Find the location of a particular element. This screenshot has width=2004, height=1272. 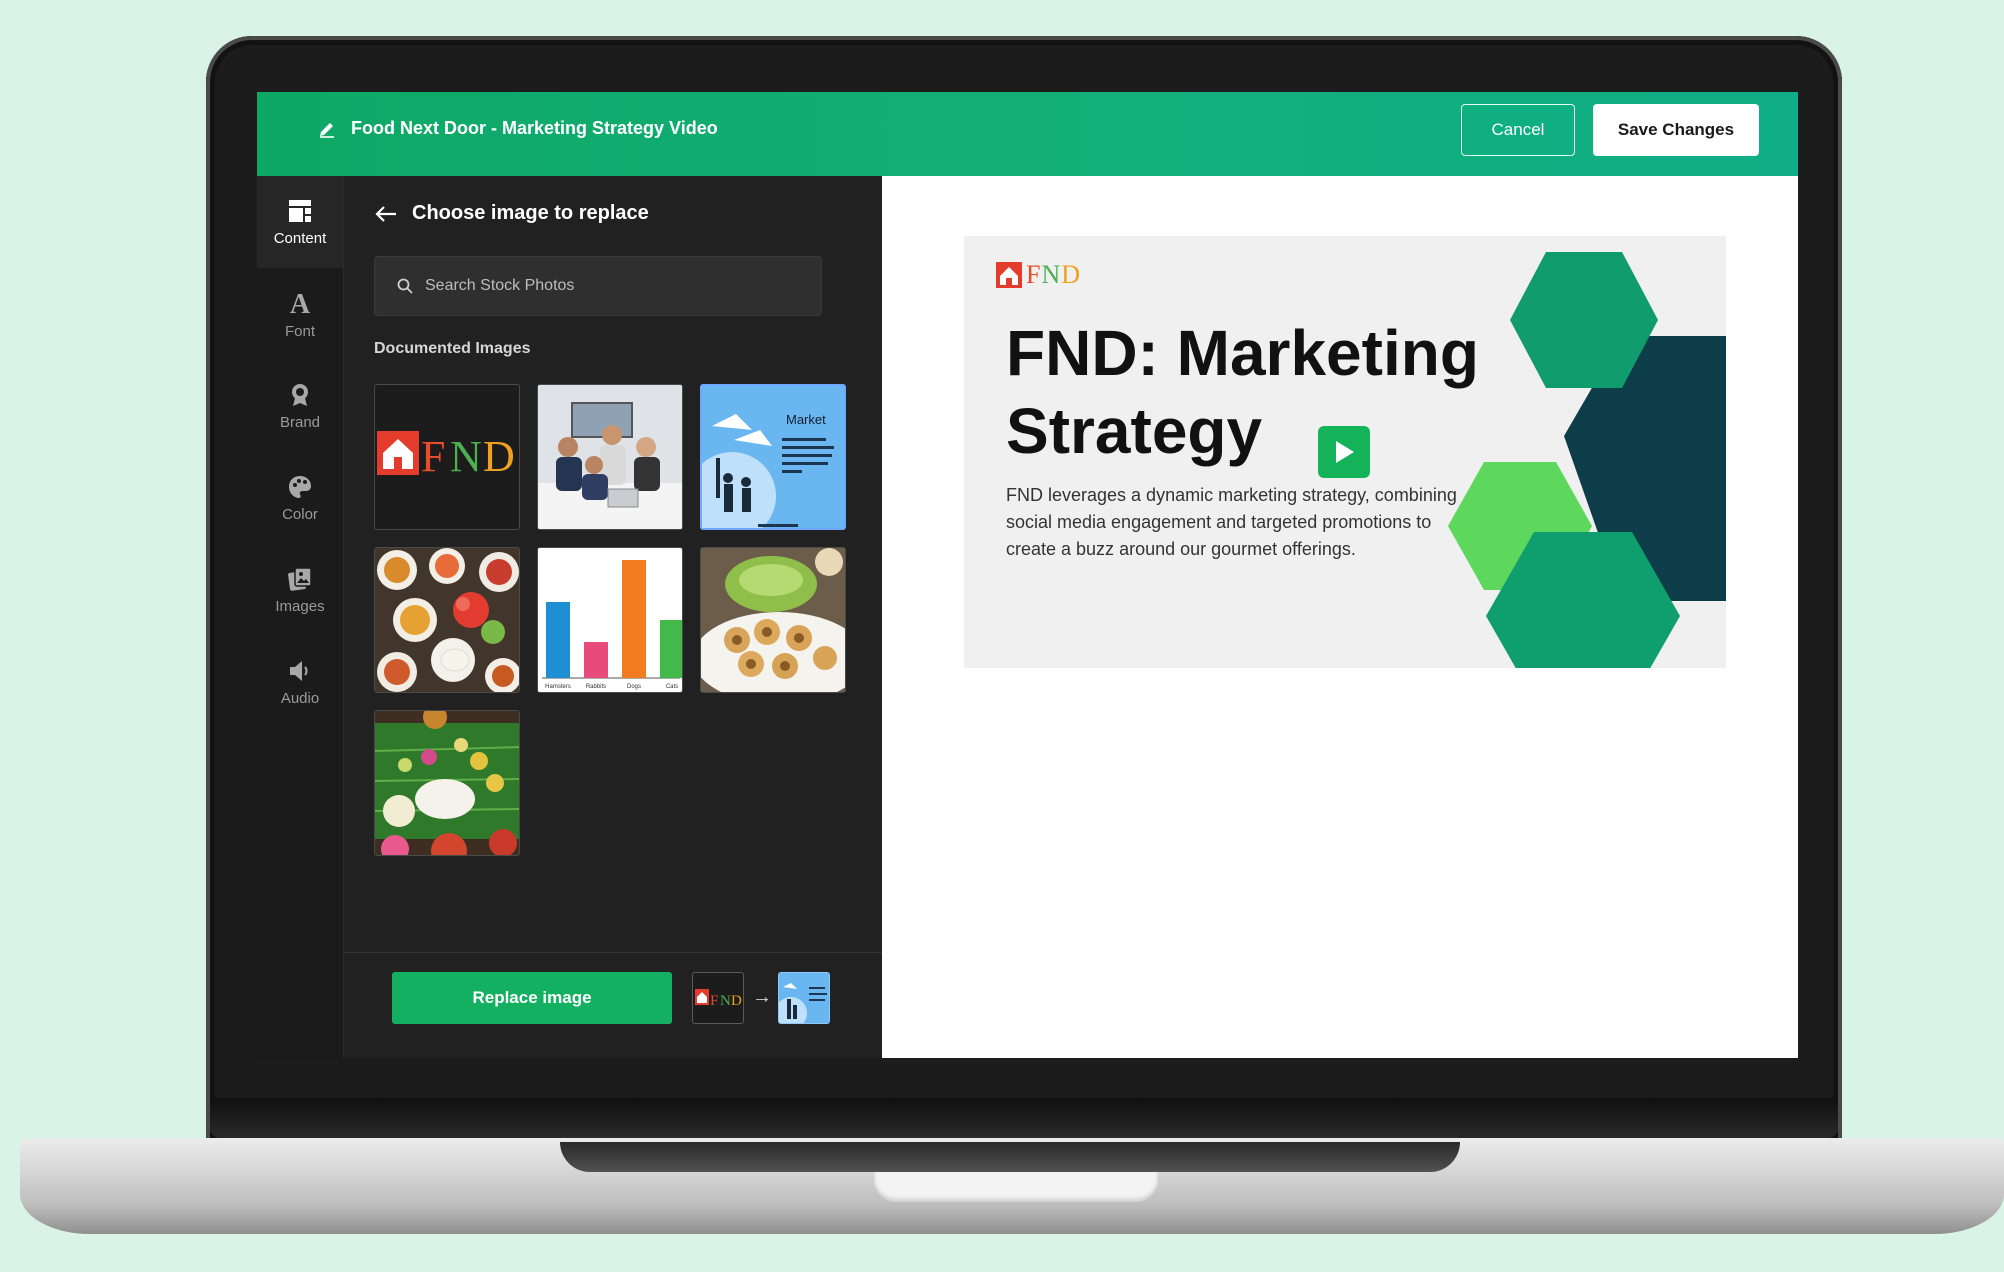

logo-letter-f: F is located at coordinates (1034, 274).